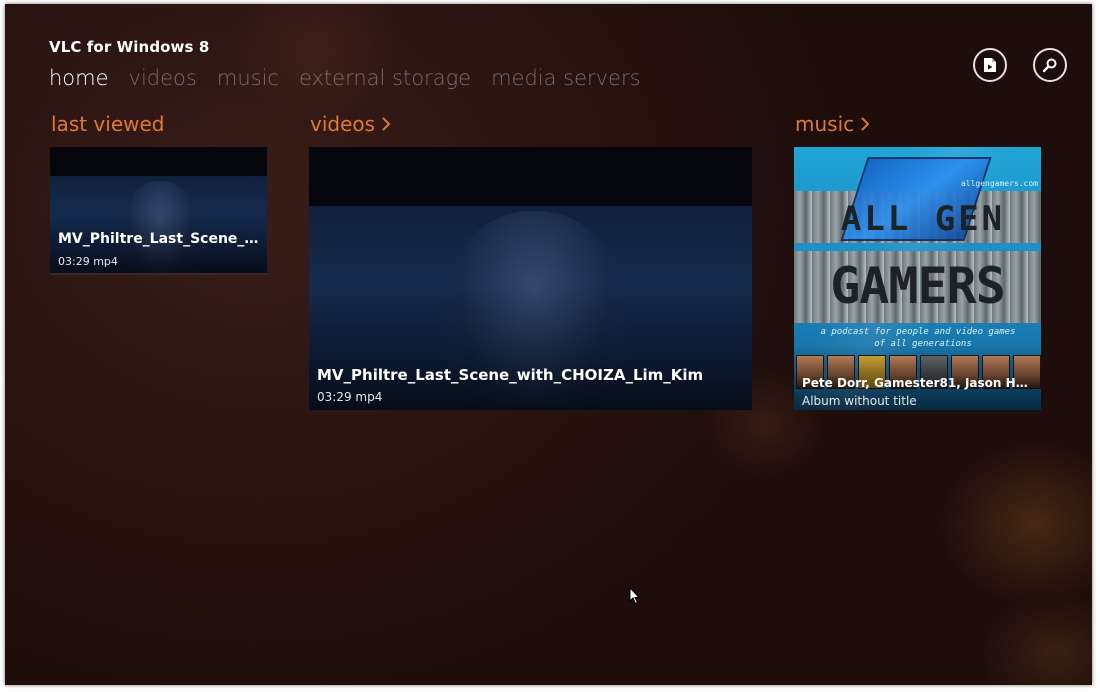 The image size is (1100, 692). Describe the element at coordinates (163, 78) in the screenshot. I see `nav-videos: videos` at that location.